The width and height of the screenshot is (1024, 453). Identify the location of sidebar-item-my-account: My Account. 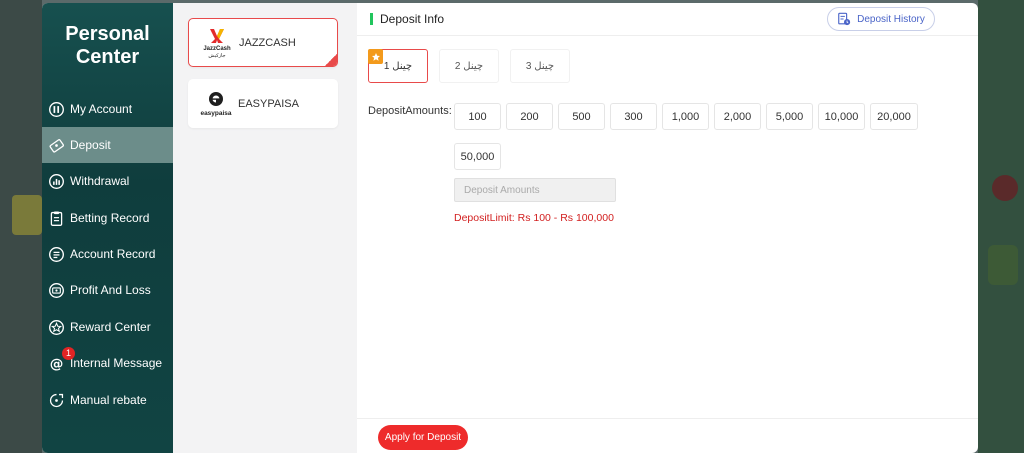
(107, 109).